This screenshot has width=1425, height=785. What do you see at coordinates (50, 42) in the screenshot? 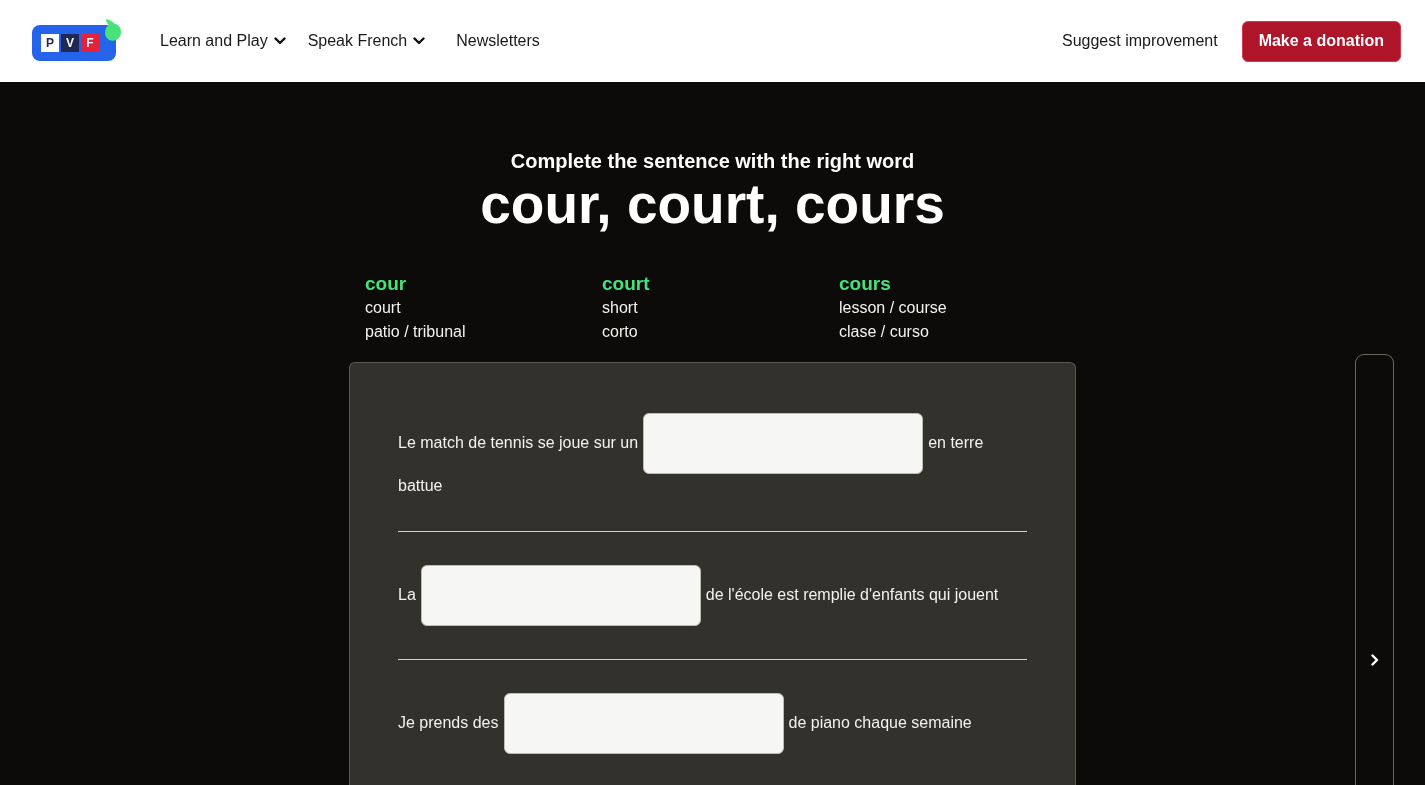
I see `logo-letter: P` at bounding box center [50, 42].